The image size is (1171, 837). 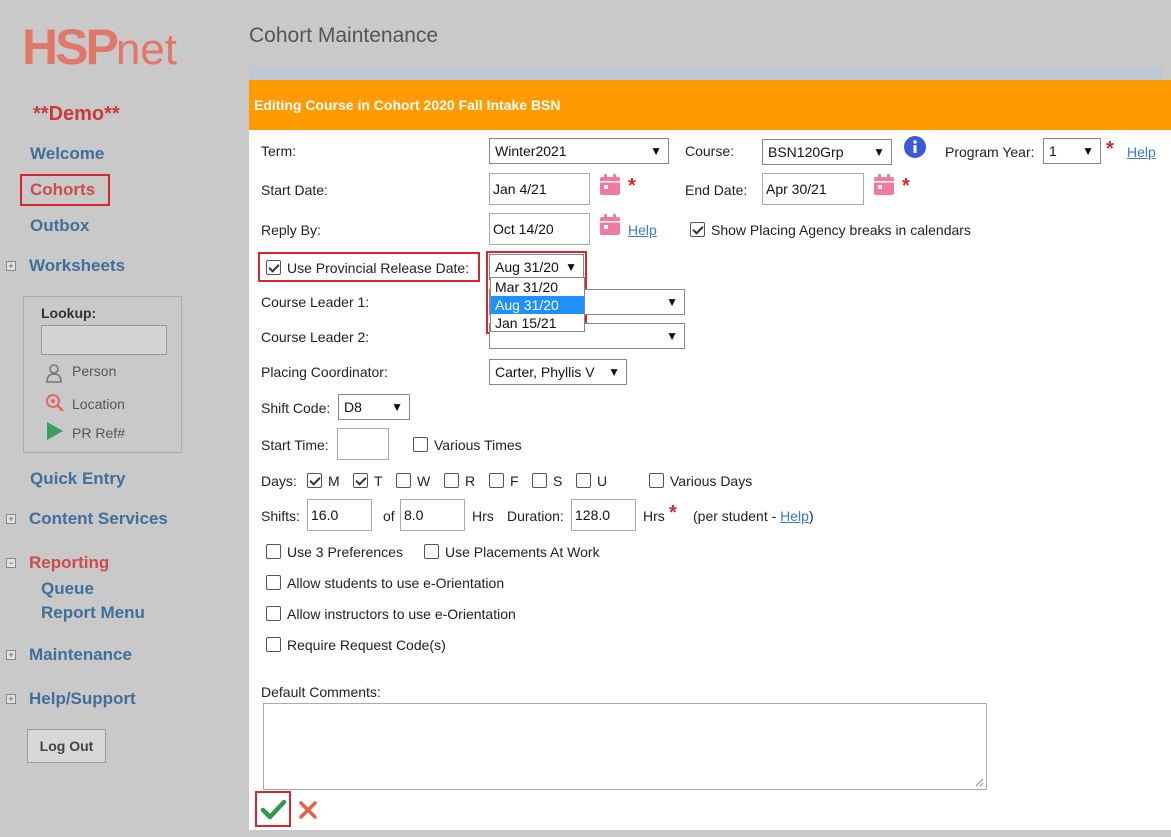 What do you see at coordinates (1053, 151) in the screenshot?
I see `program-year-value: 1` at bounding box center [1053, 151].